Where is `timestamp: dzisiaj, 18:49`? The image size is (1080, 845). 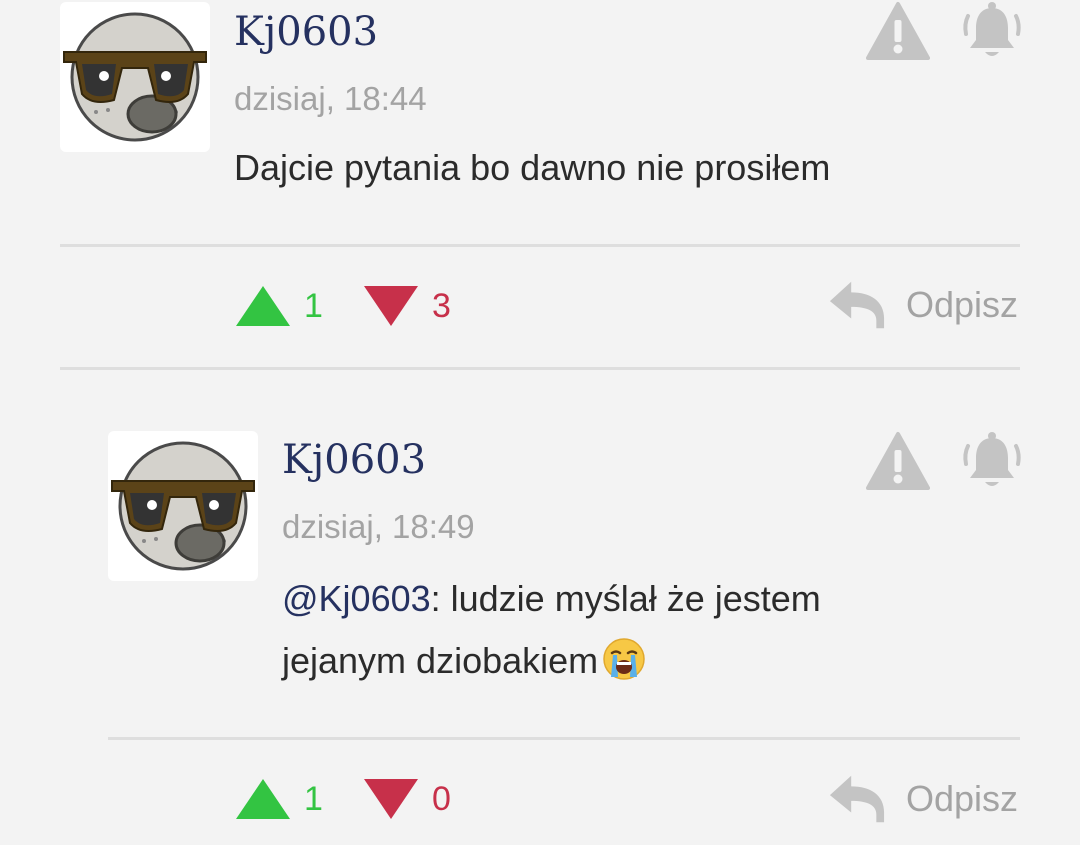 timestamp: dzisiaj, 18:49 is located at coordinates (378, 526).